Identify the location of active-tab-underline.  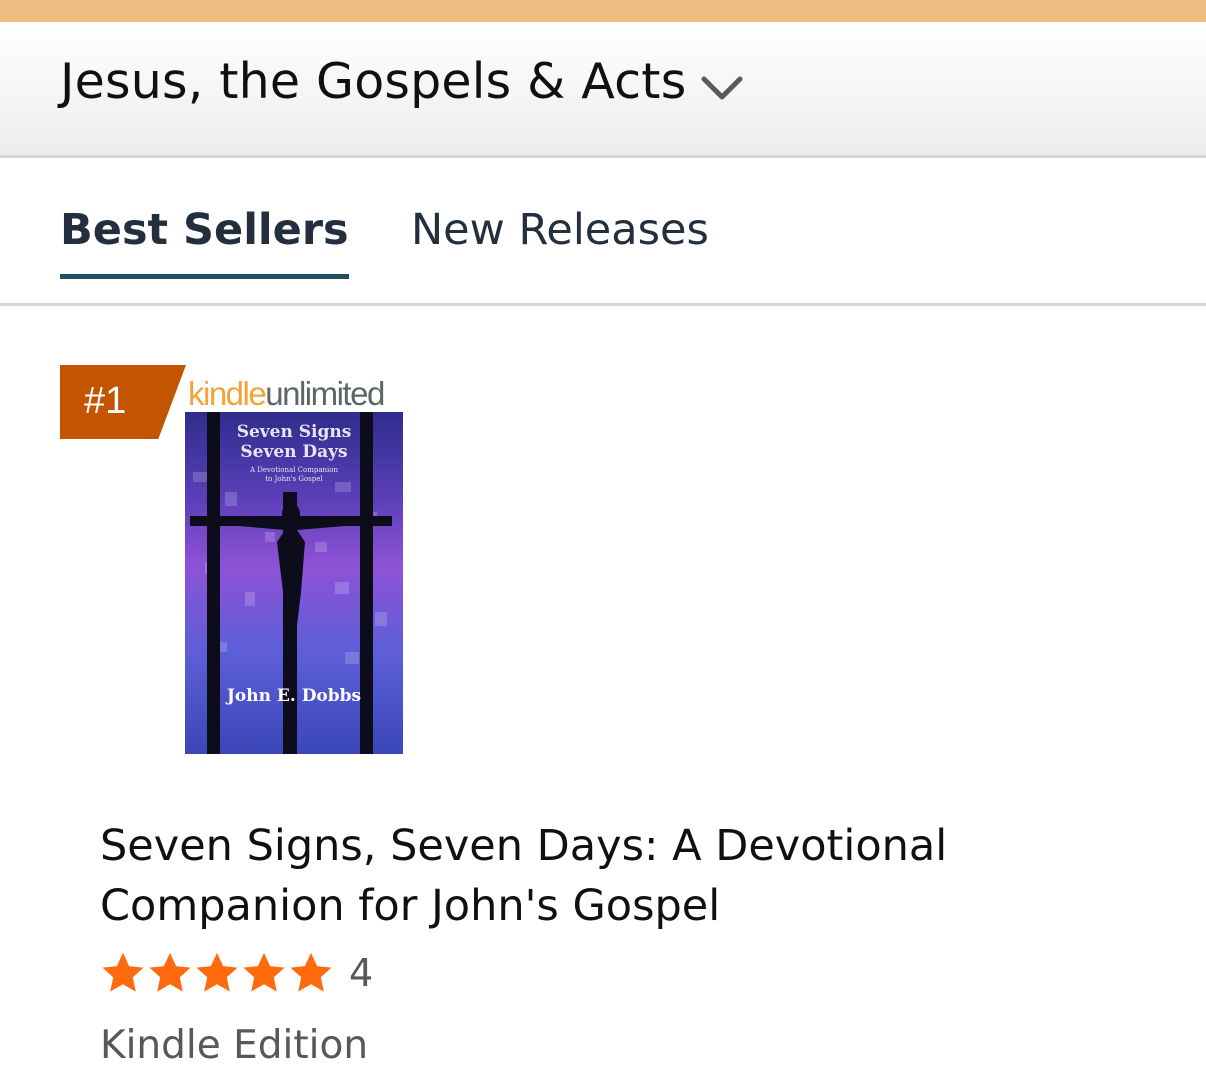
(204, 276).